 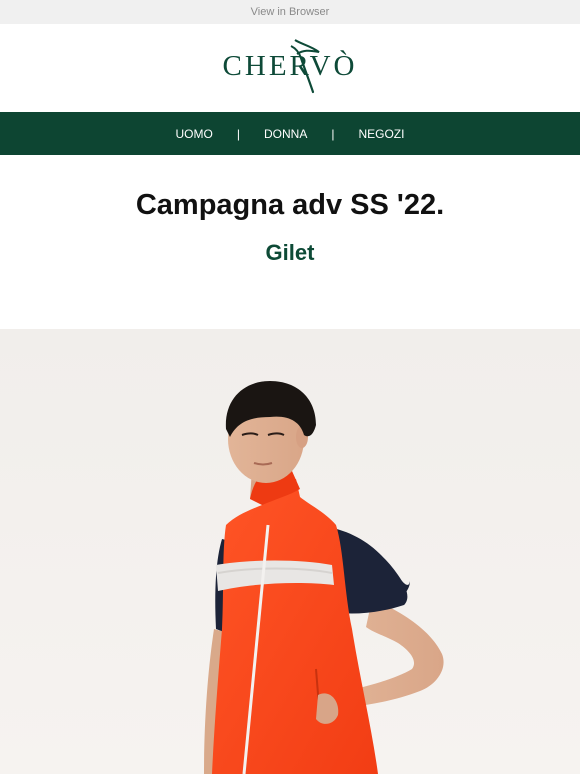 What do you see at coordinates (194, 134) in the screenshot?
I see `nav-item-uomo: UOMO` at bounding box center [194, 134].